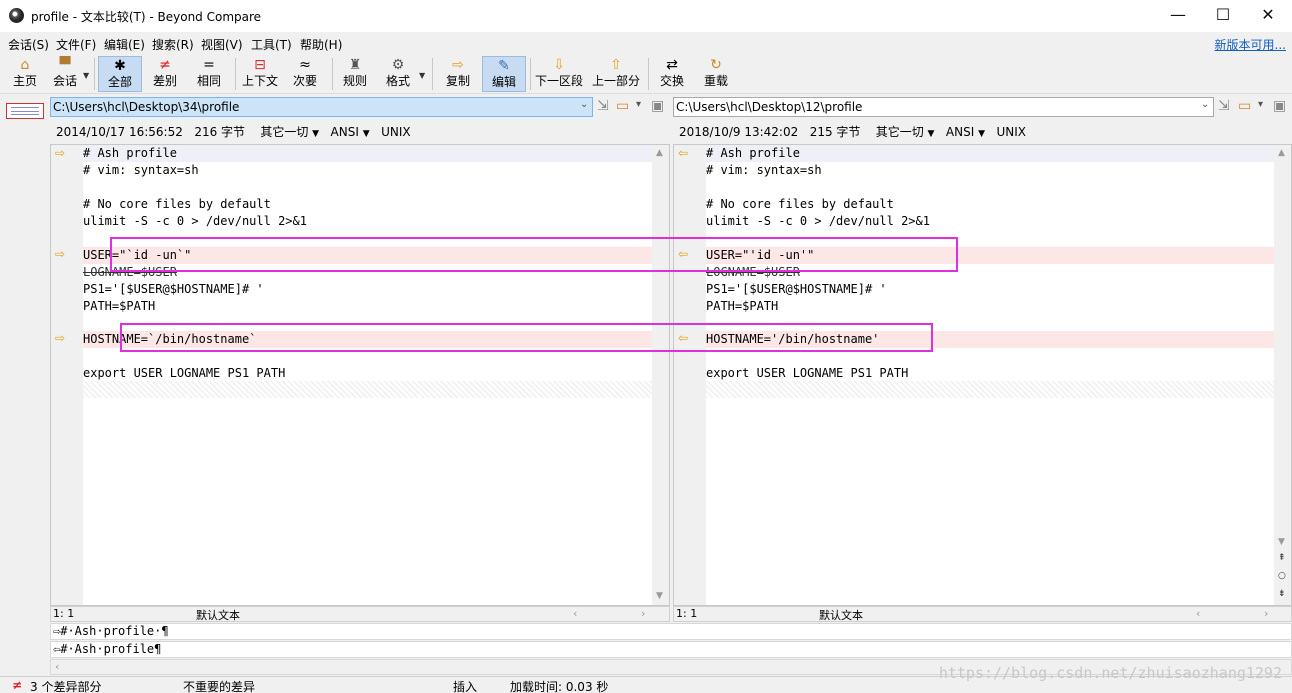 The width and height of the screenshot is (1292, 693). I want to click on left-line-14: export USER LOGNAME PS1 PATH, so click(184, 373).